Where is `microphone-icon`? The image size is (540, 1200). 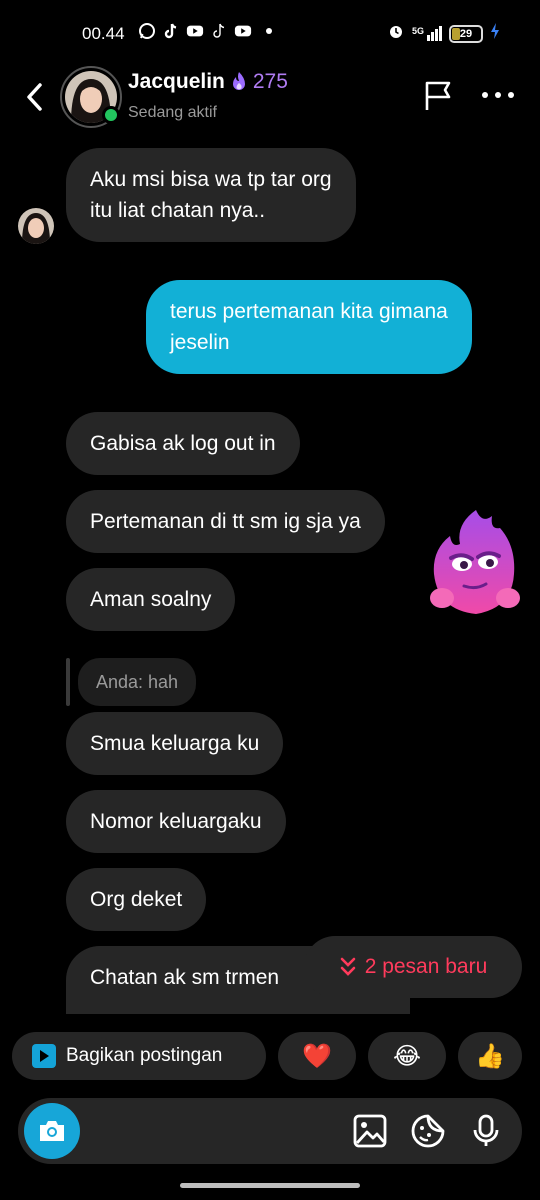 microphone-icon is located at coordinates (486, 1130).